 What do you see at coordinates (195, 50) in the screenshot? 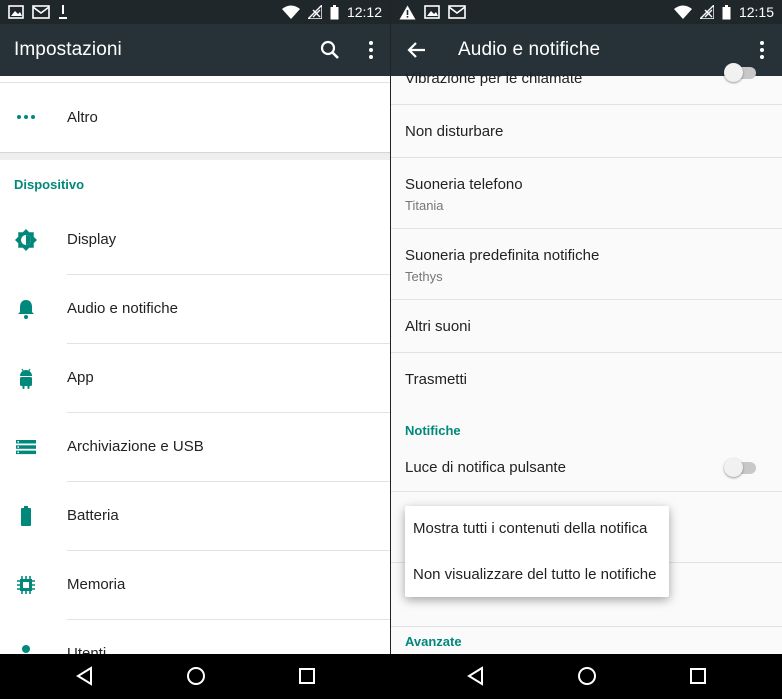
I see `app-toolbar: Impostazioni` at bounding box center [195, 50].